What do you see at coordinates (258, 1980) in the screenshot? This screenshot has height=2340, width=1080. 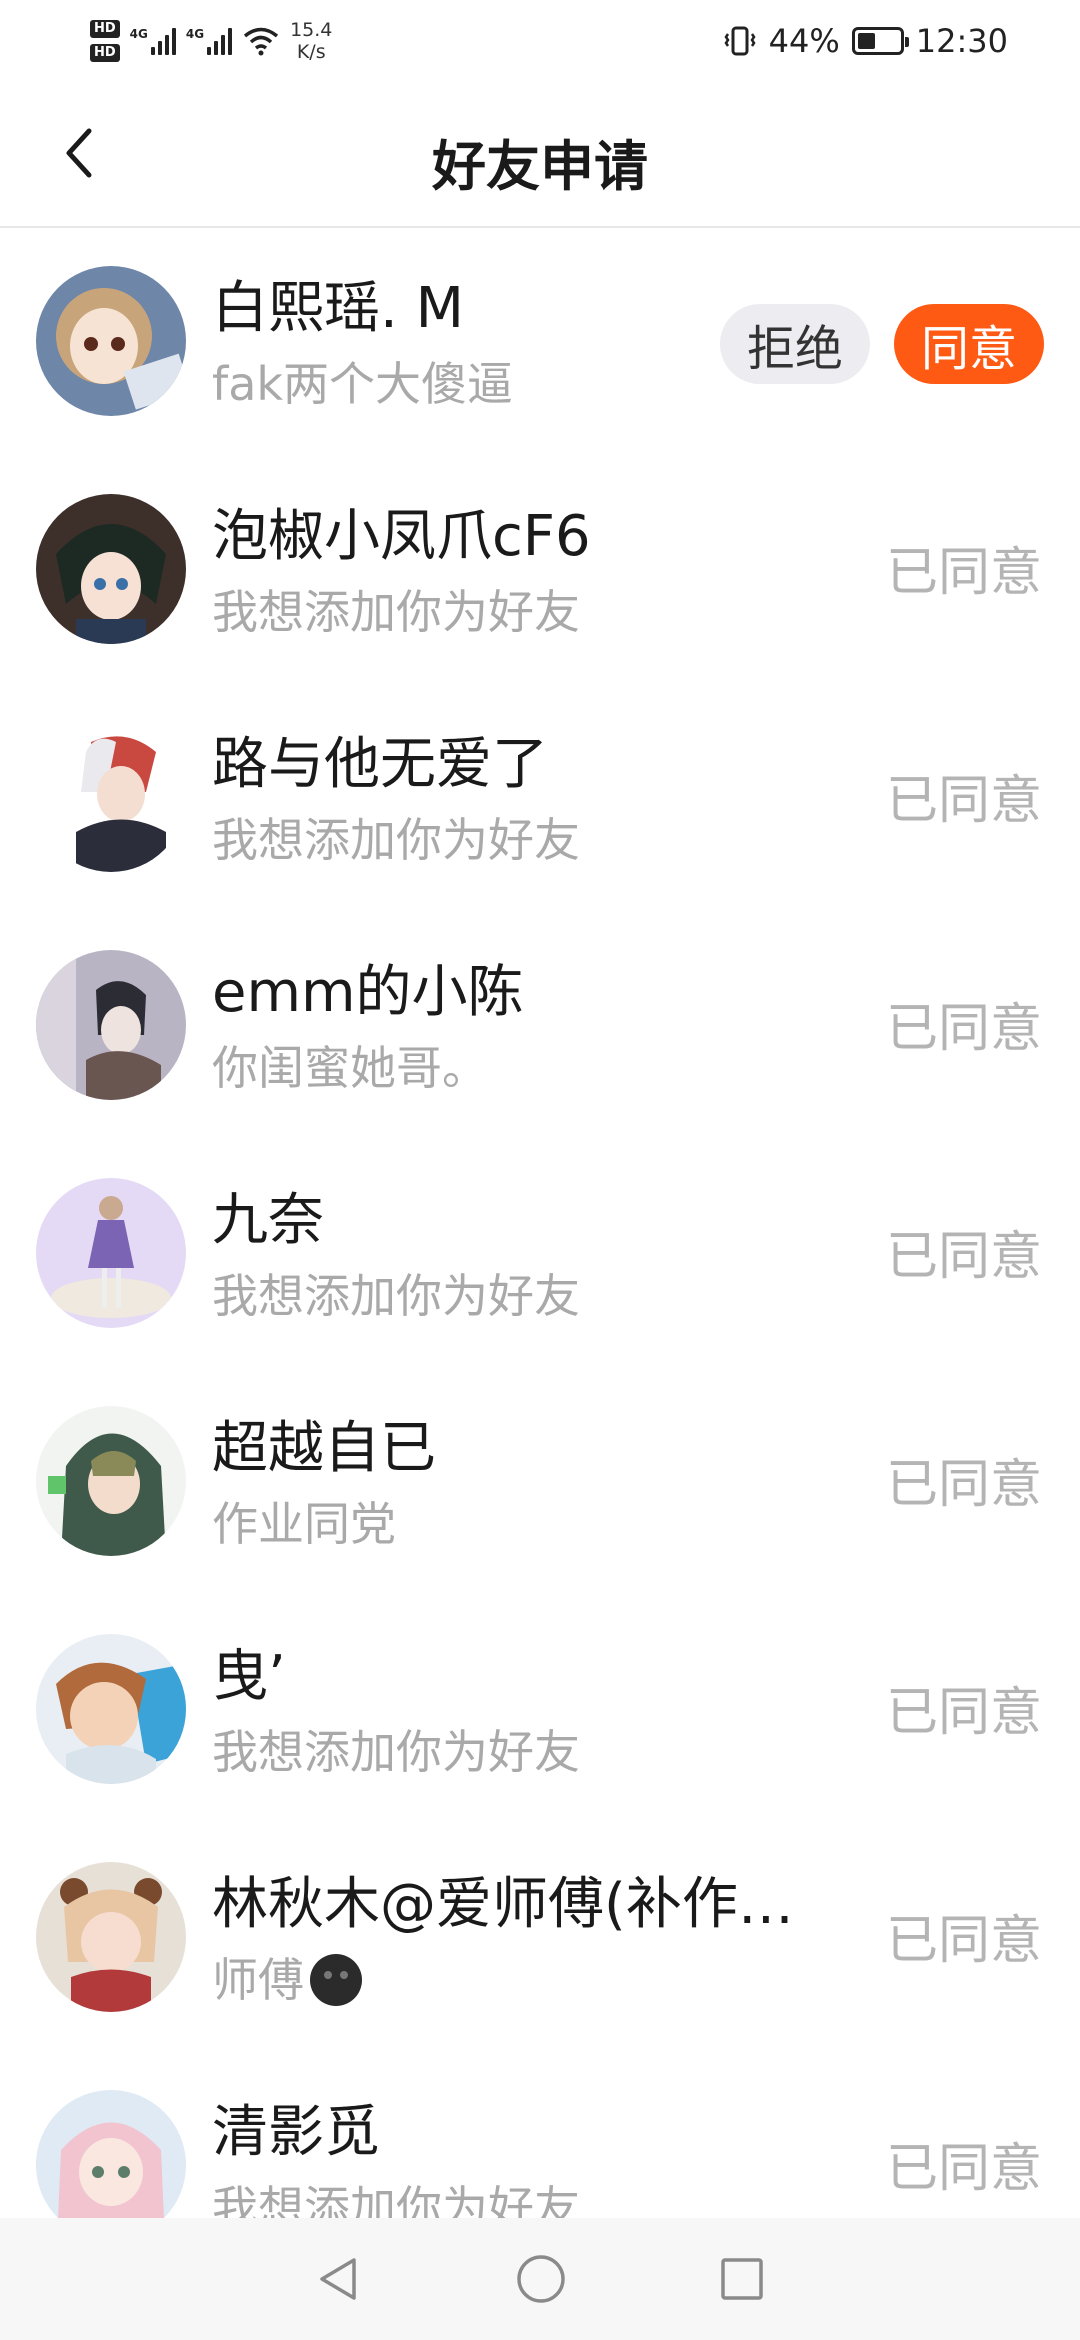 I see `request-message-text: 师傅` at bounding box center [258, 1980].